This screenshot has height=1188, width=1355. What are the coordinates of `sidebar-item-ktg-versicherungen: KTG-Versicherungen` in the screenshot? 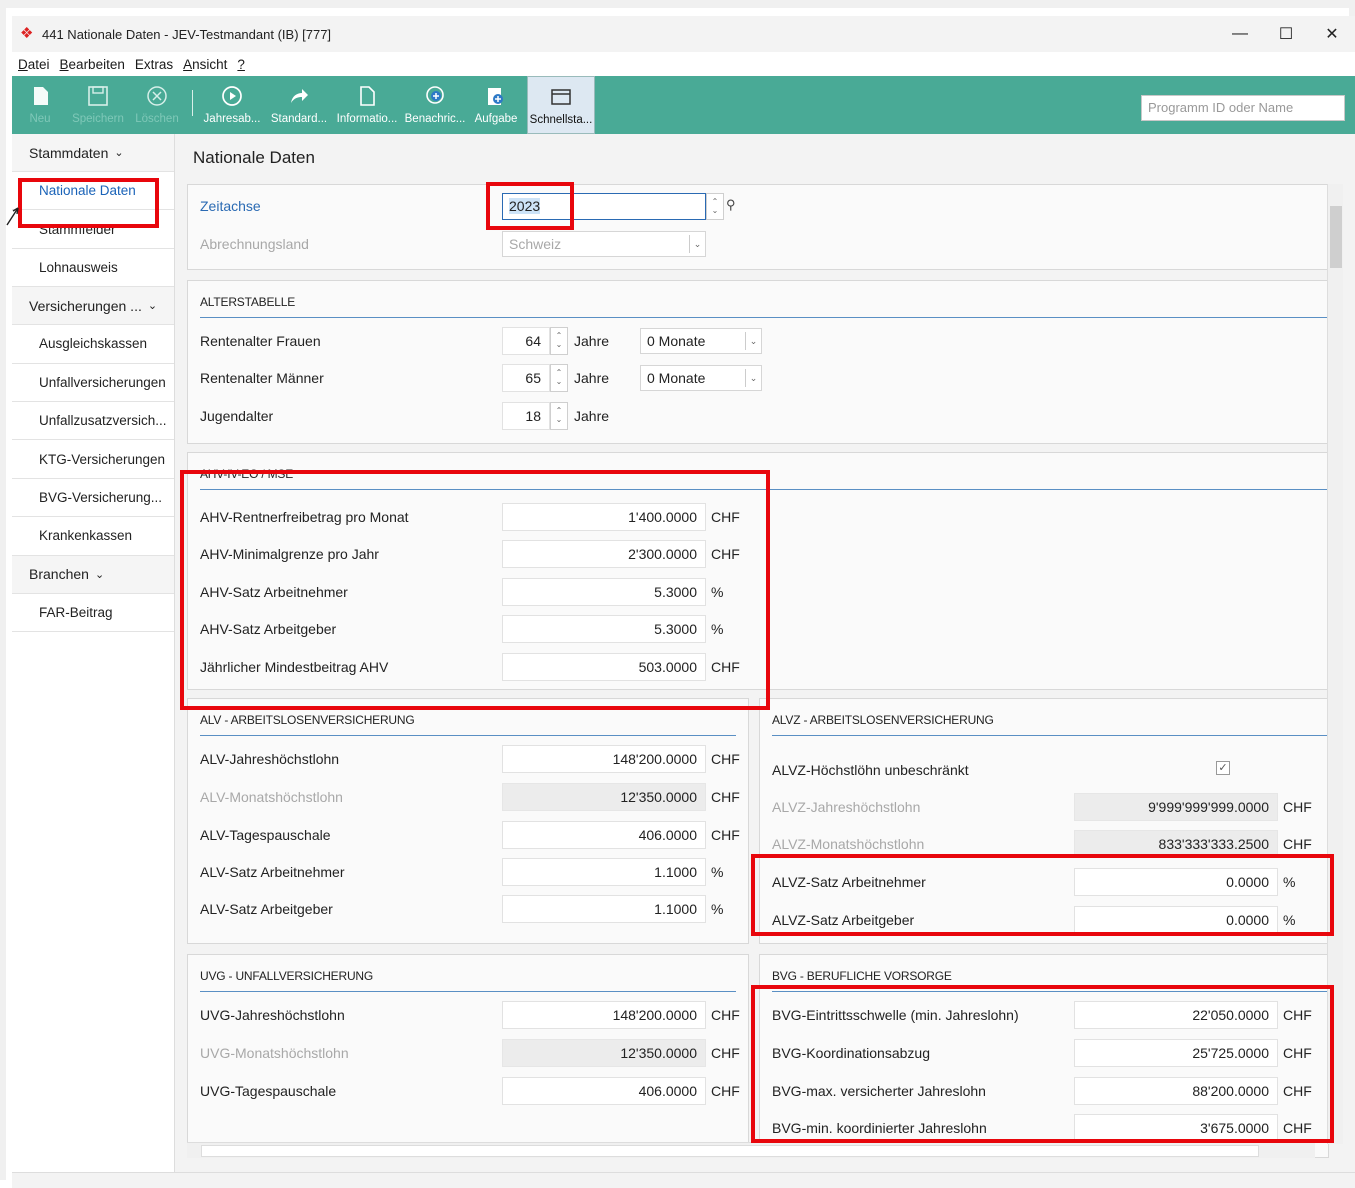 It's located at (93, 459).